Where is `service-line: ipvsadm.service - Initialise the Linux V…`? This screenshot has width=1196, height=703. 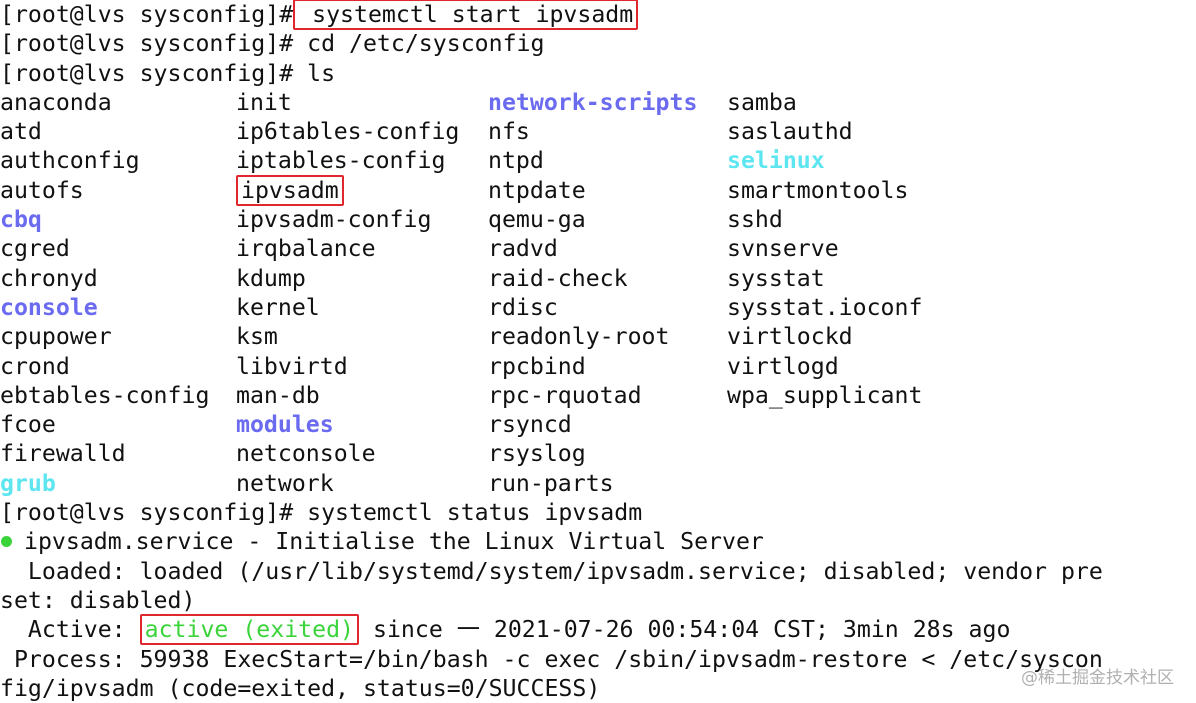 service-line: ipvsadm.service - Initialise the Linux V… is located at coordinates (598, 541).